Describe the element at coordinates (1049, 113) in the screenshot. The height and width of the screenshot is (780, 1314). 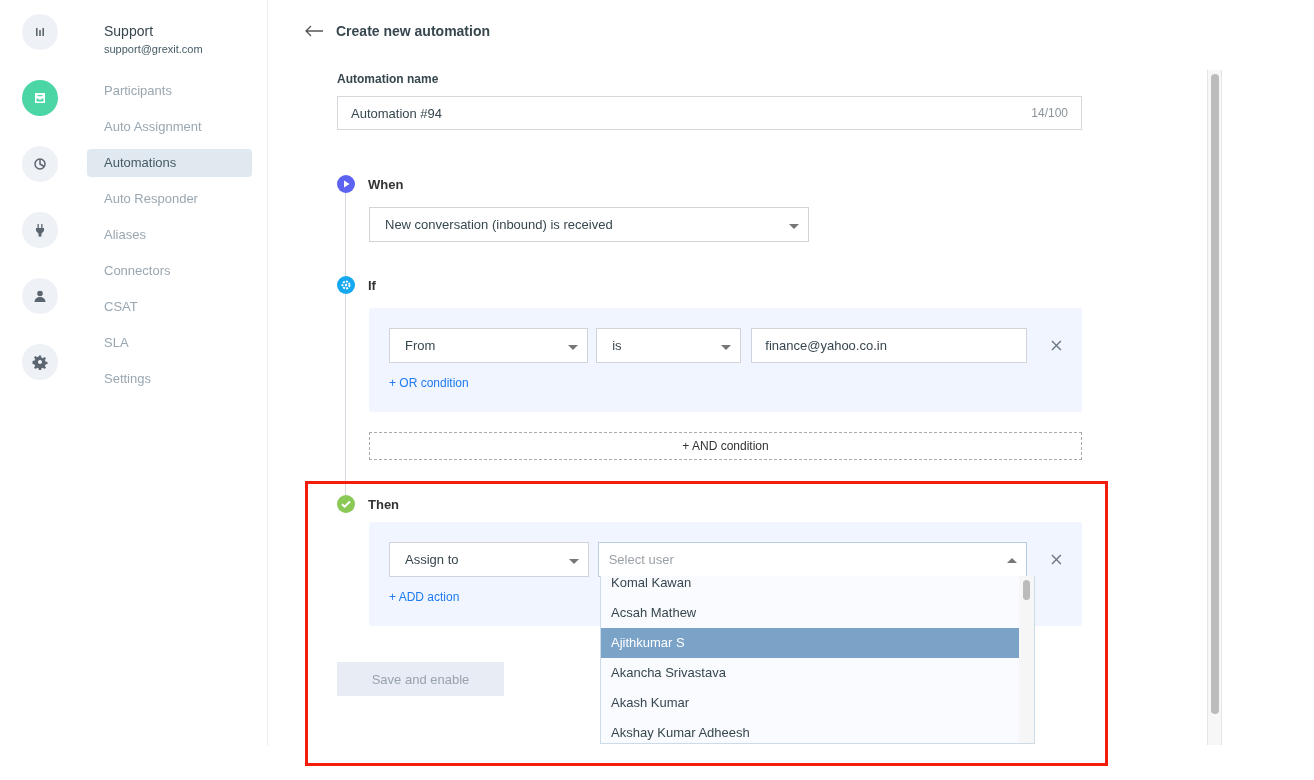
I see `character-counter: 14/100` at that location.